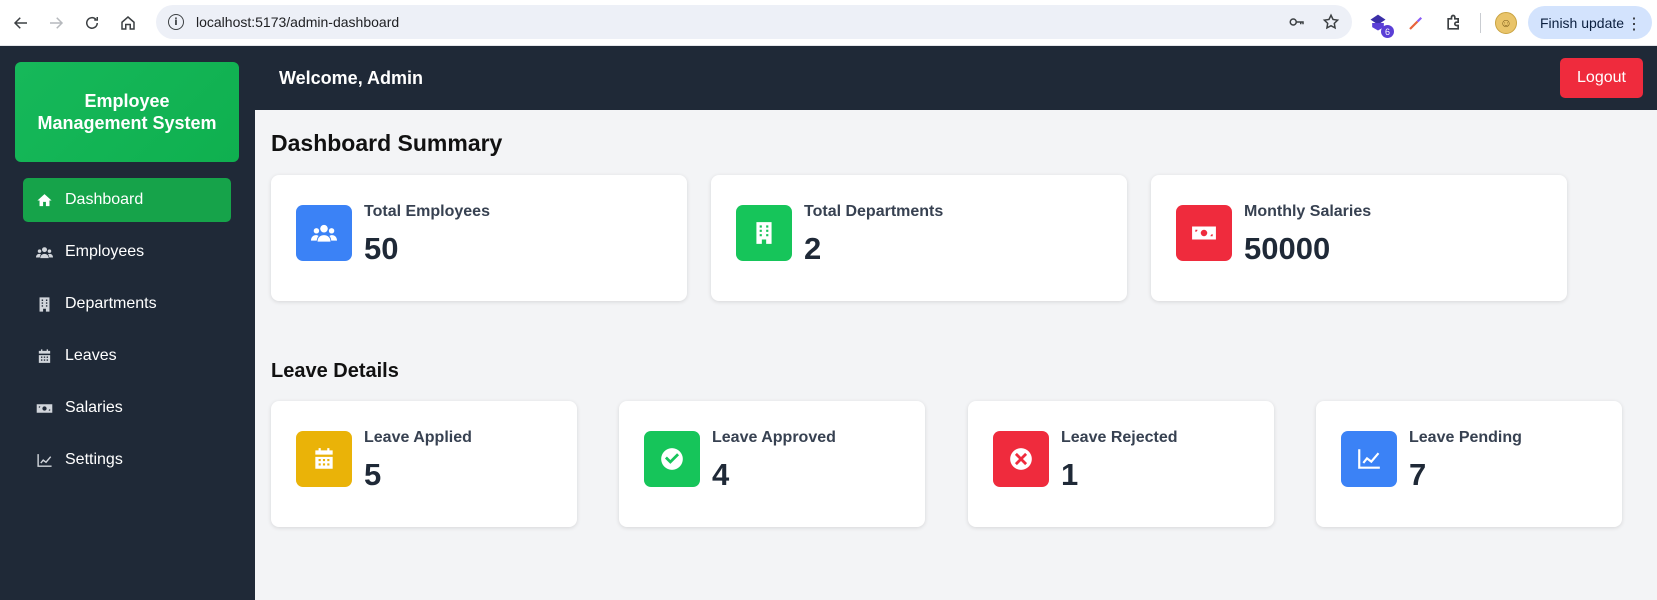  What do you see at coordinates (373, 474) in the screenshot?
I see `card-value: 5` at bounding box center [373, 474].